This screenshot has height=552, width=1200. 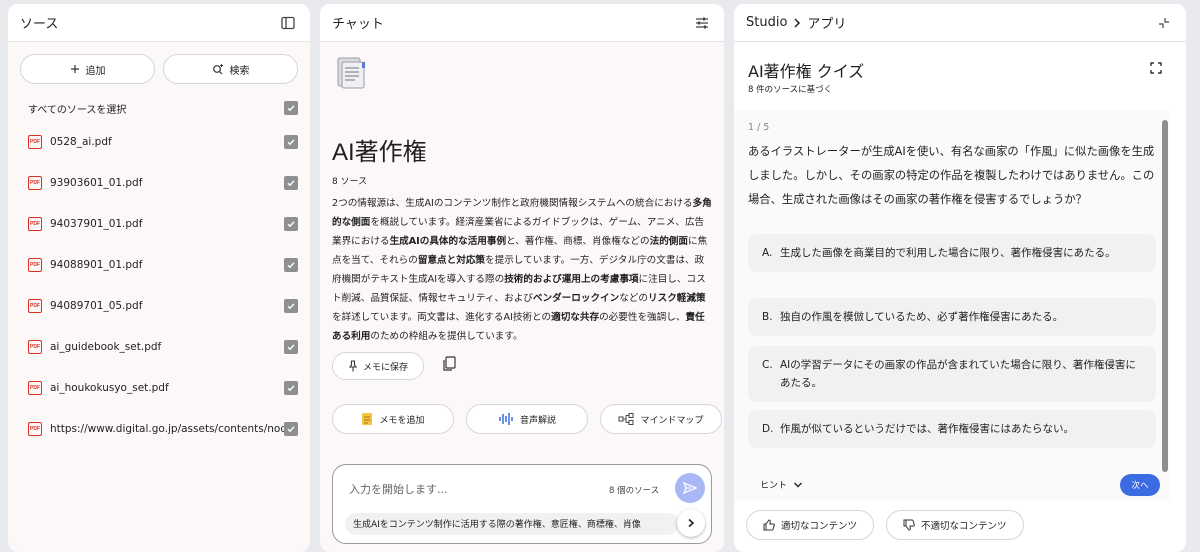 What do you see at coordinates (642, 317) in the screenshot?
I see `summary-text: の必要性を強調し、` at bounding box center [642, 317].